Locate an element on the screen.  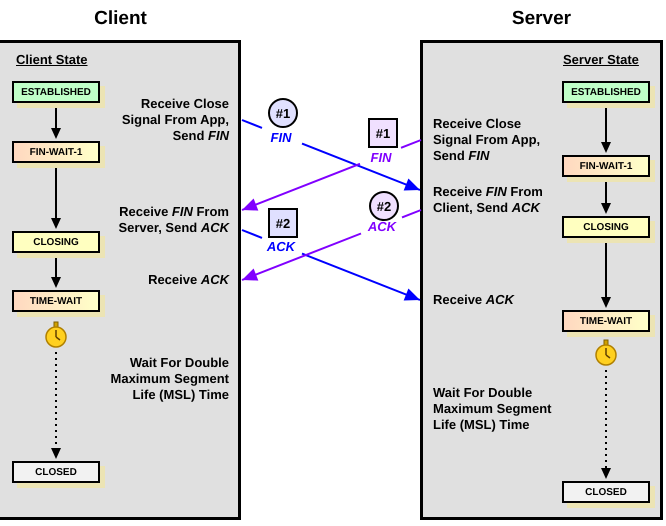
column-title: Server is located at coordinates (541, 19).